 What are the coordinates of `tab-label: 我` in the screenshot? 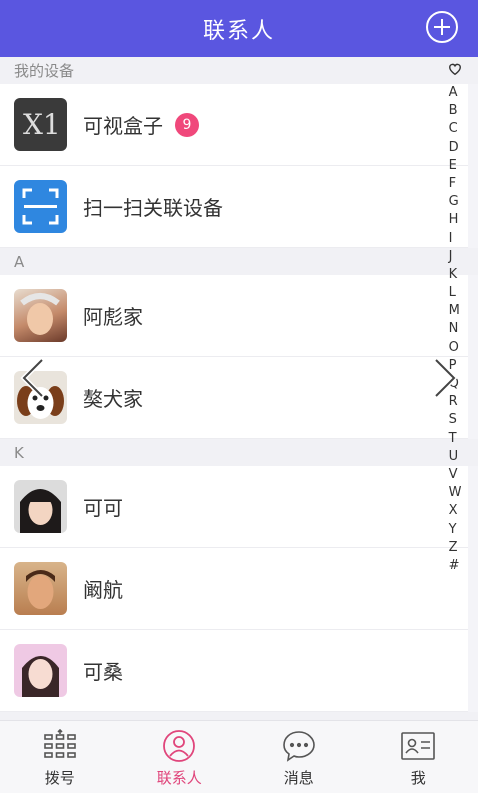 It's located at (418, 778).